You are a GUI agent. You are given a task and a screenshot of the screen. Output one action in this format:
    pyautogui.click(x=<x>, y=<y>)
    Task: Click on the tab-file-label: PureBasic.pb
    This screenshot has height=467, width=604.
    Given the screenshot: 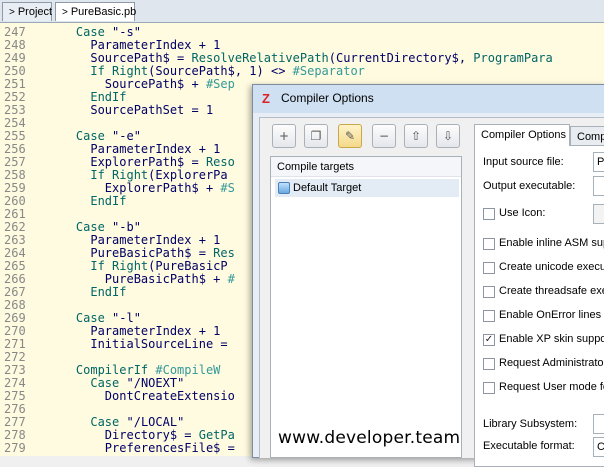 What is the action you would take?
    pyautogui.click(x=103, y=12)
    